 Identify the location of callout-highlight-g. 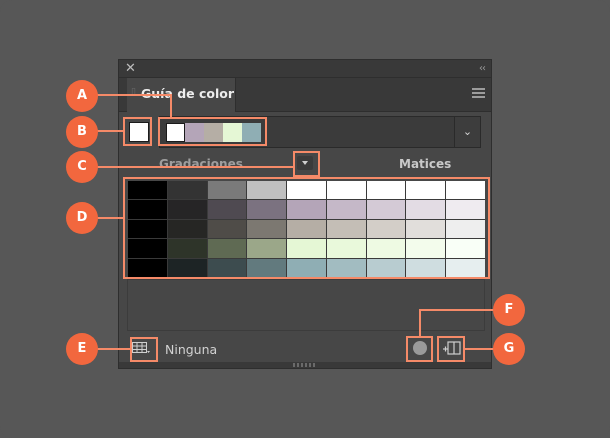
(451, 349).